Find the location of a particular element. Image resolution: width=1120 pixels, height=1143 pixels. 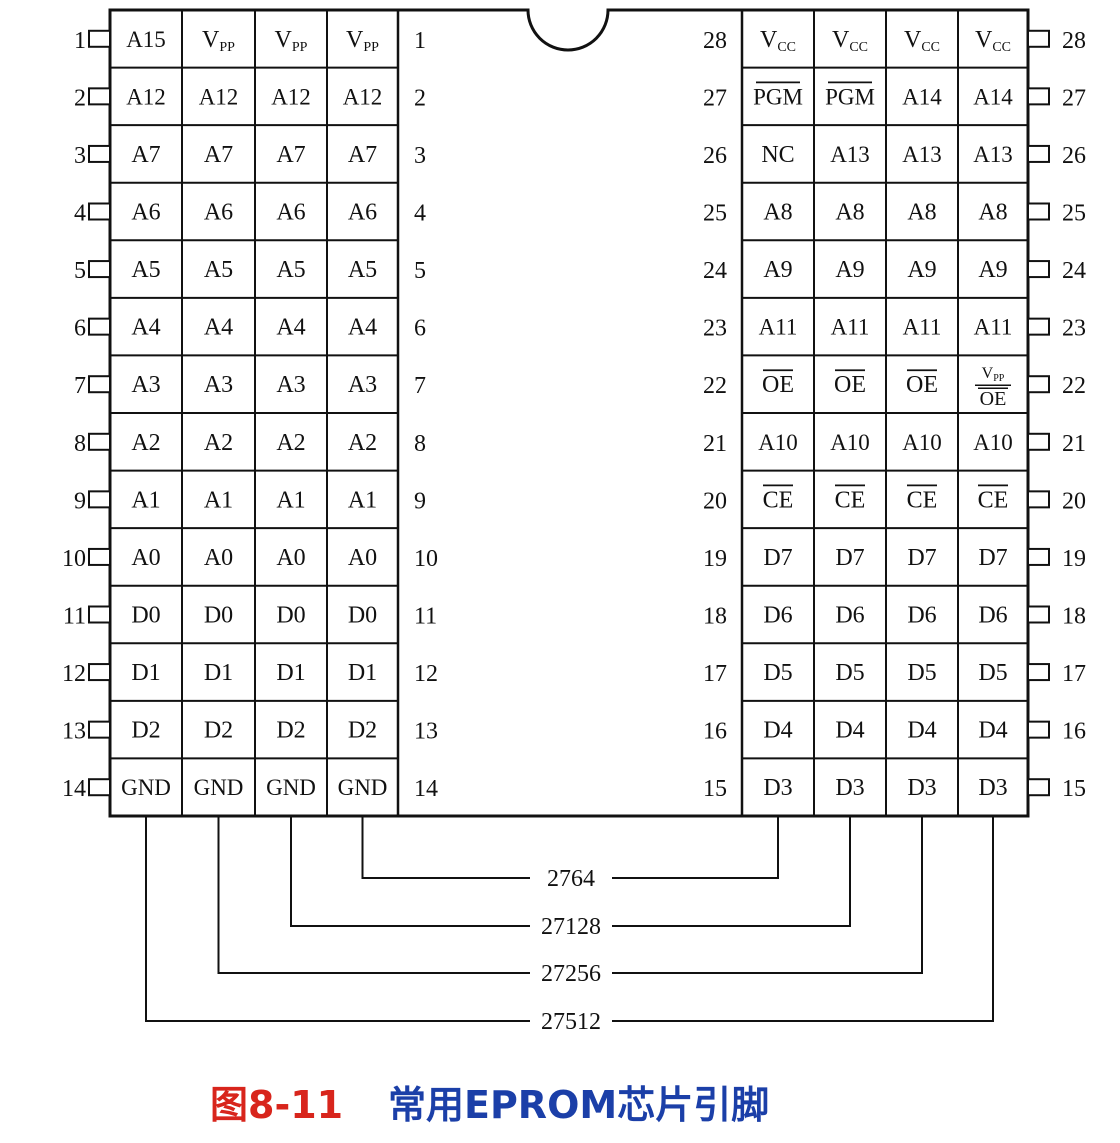

pin-number-inner: 20 is located at coordinates (715, 501).